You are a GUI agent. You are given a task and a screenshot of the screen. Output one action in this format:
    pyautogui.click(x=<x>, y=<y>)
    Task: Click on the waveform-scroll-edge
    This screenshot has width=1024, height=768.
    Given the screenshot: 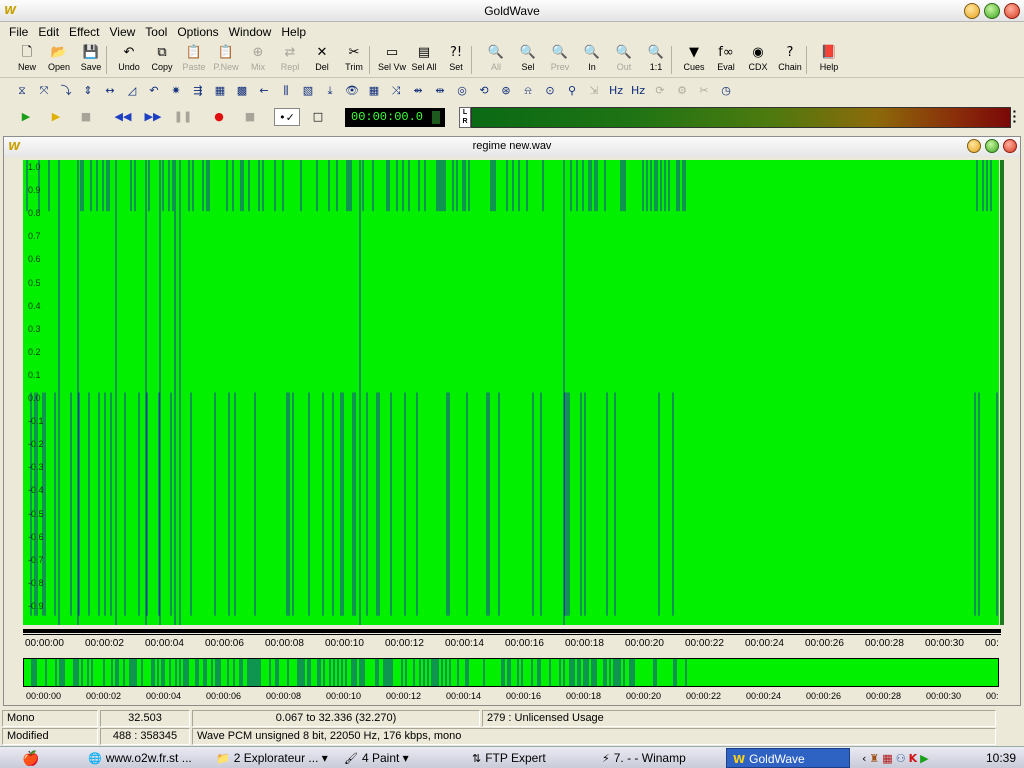 What is the action you would take?
    pyautogui.click(x=1002, y=392)
    